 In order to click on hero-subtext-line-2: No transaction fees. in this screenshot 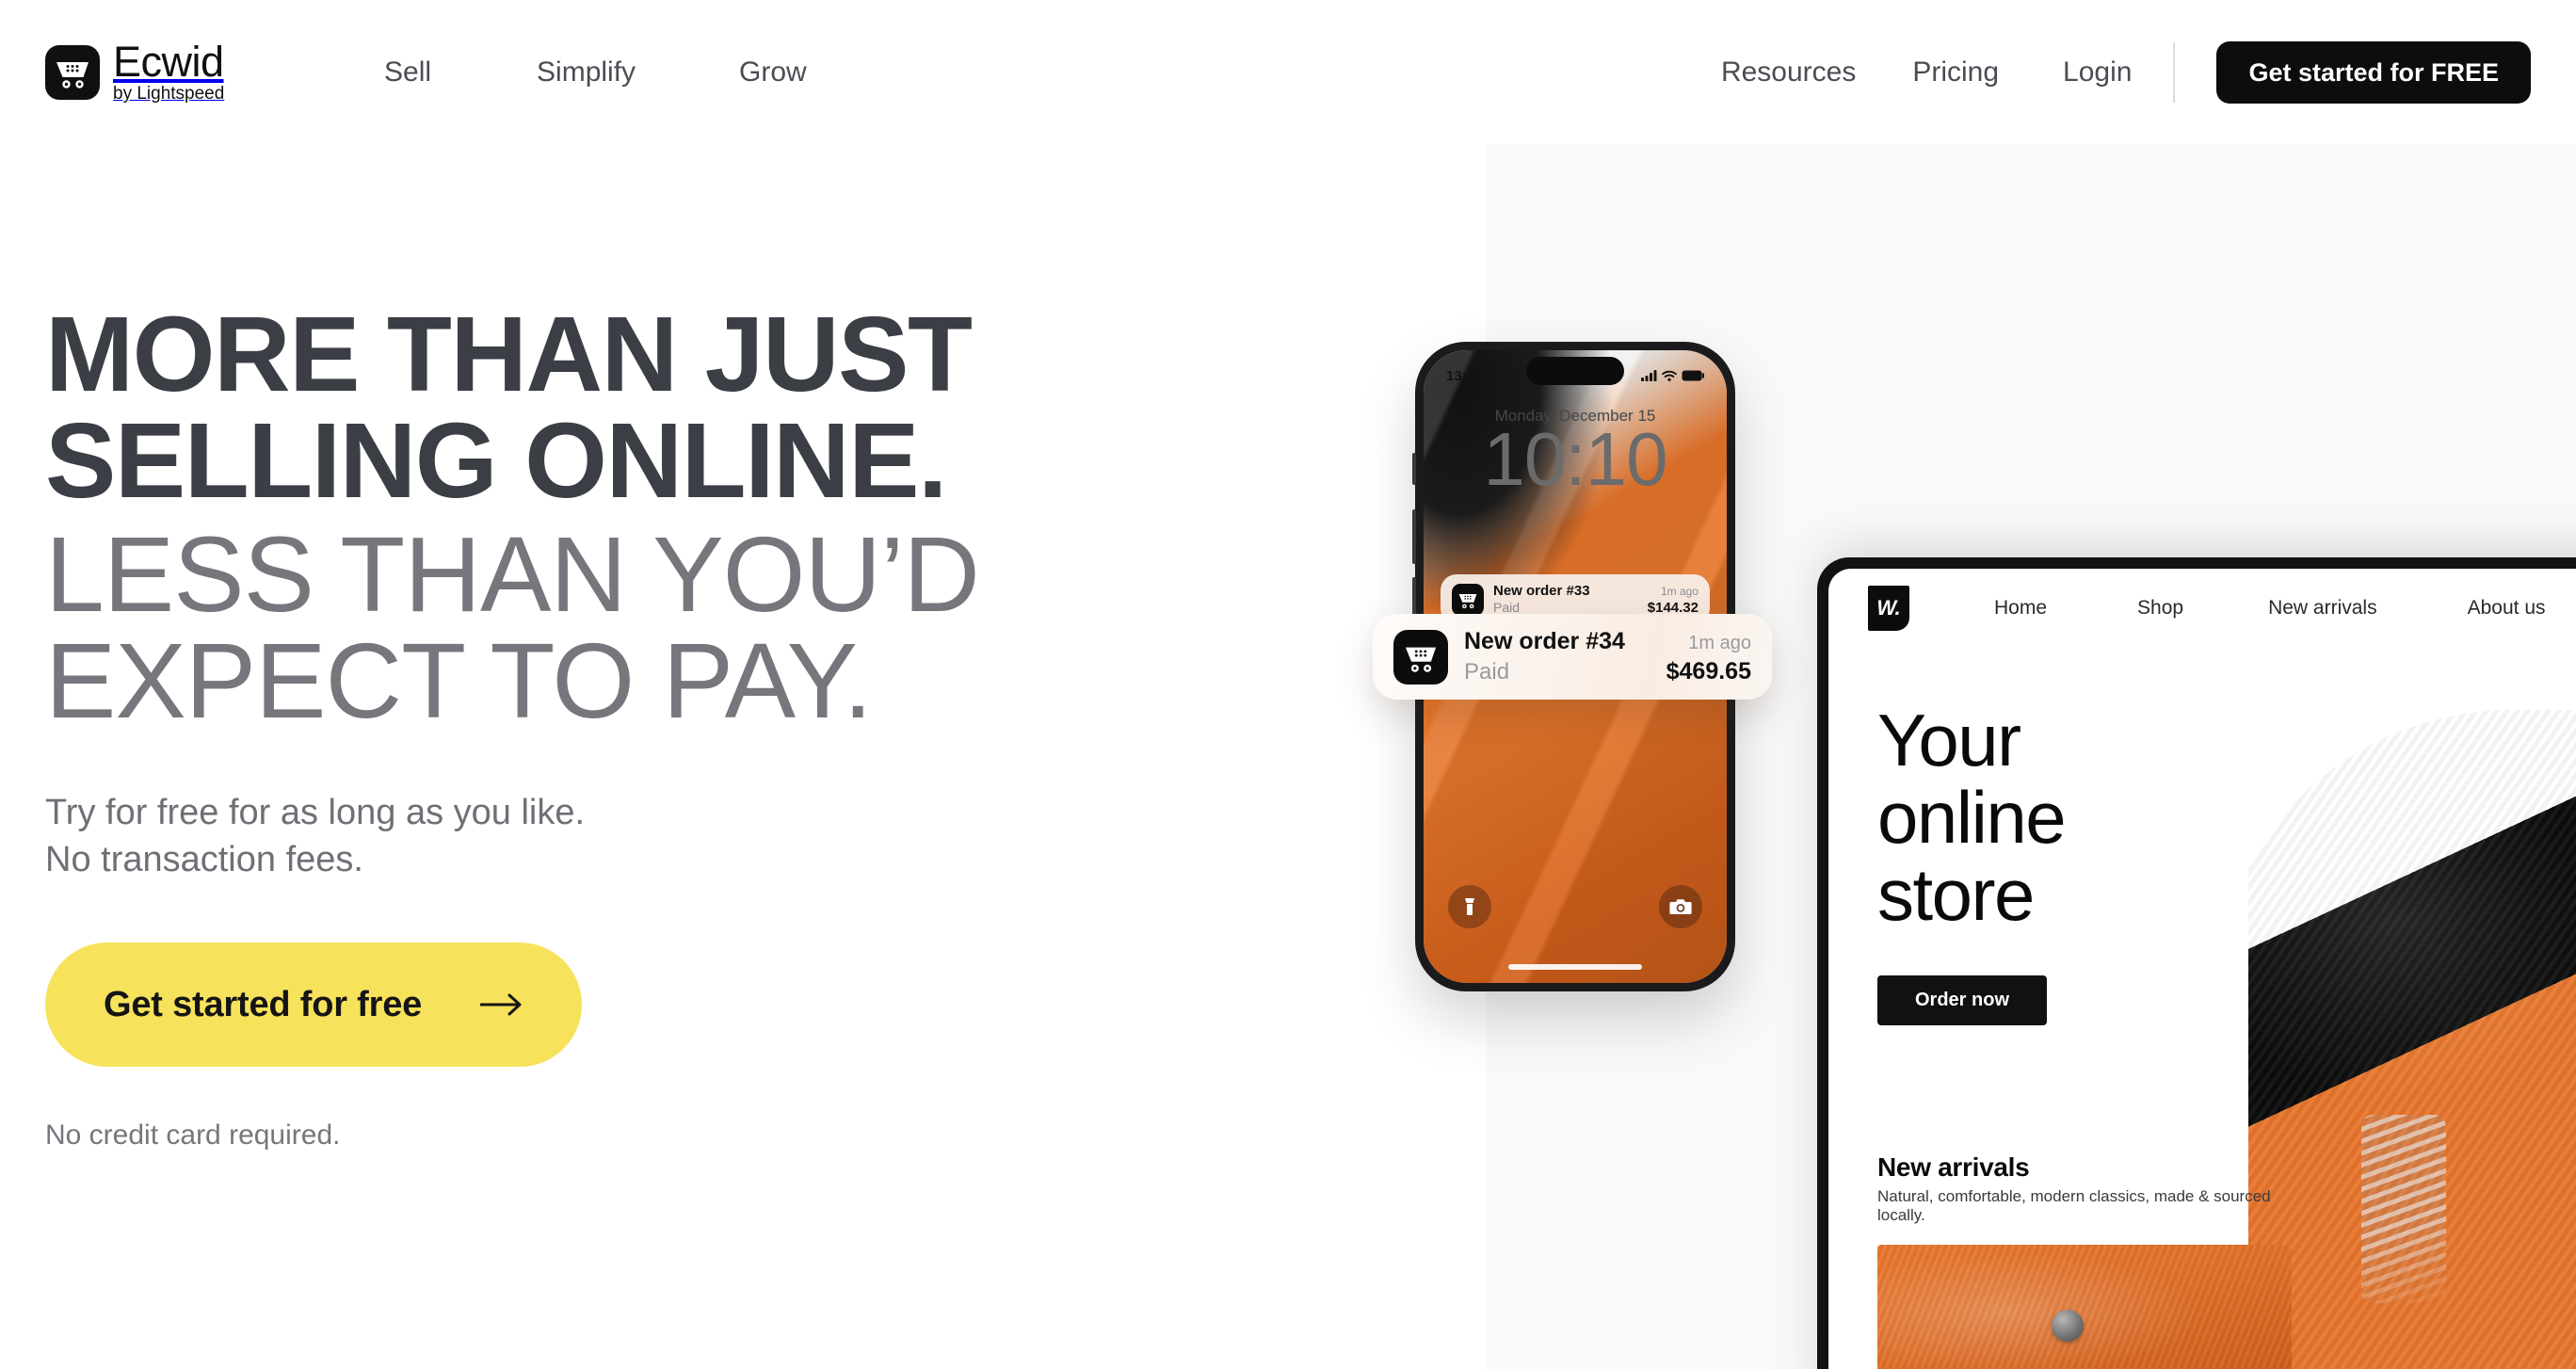, I will do `click(204, 860)`.